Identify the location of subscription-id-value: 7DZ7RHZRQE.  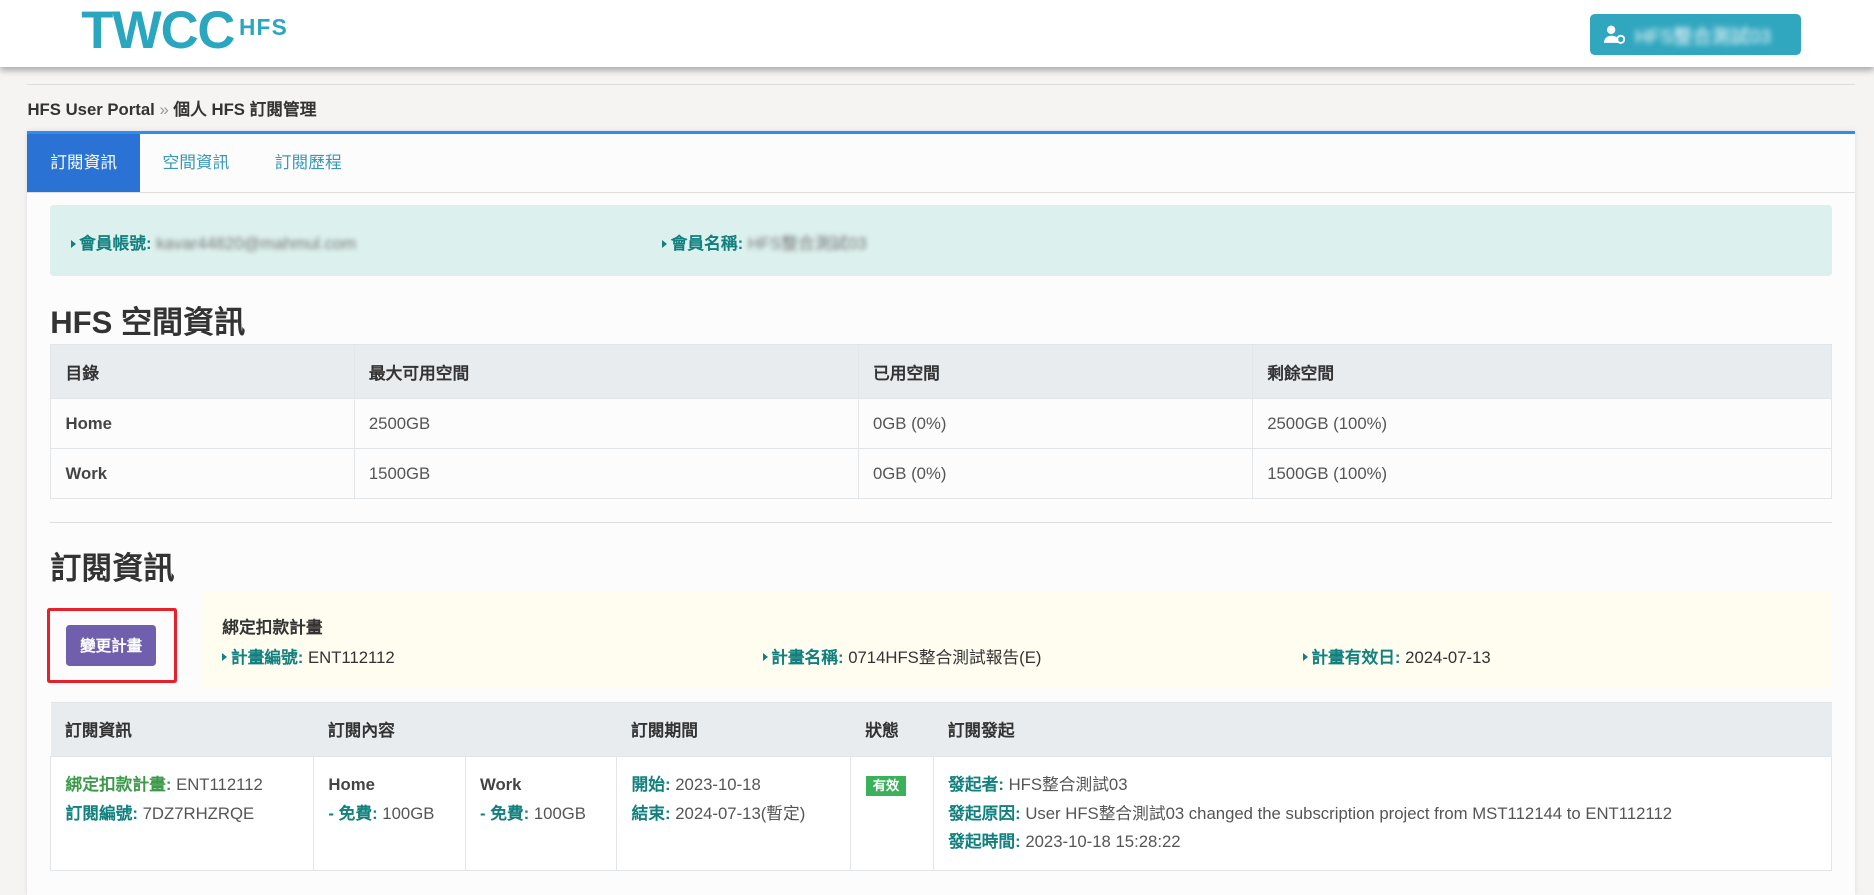
(198, 813).